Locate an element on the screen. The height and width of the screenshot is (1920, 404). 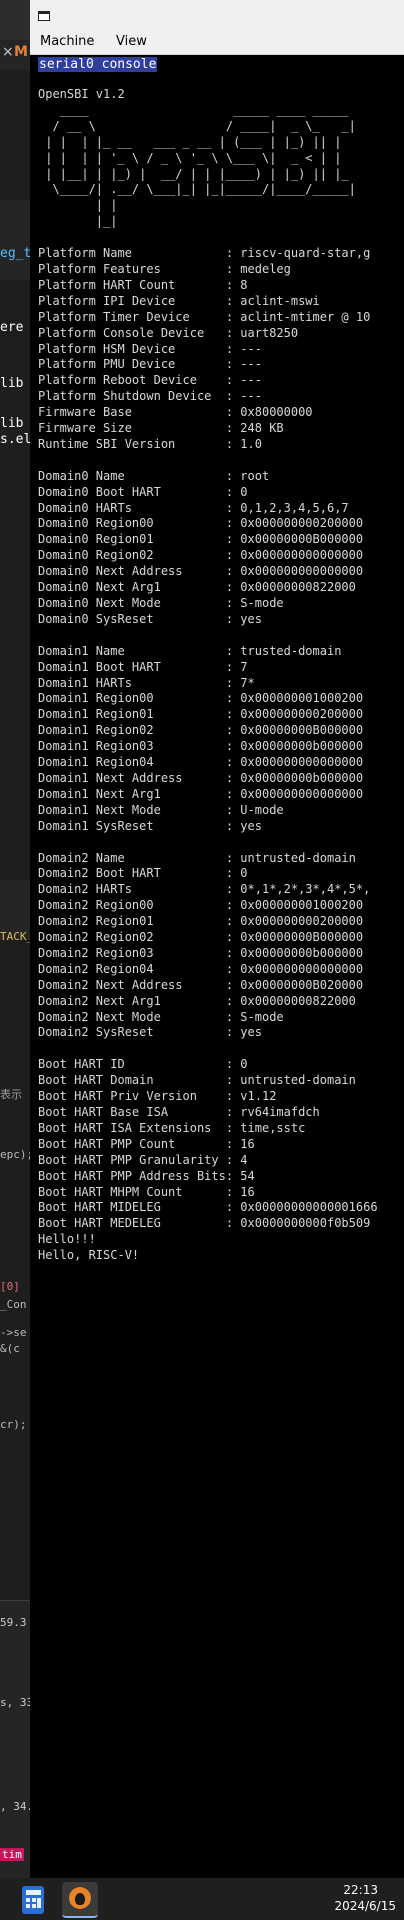
code-fragment: ere is located at coordinates (12, 327).